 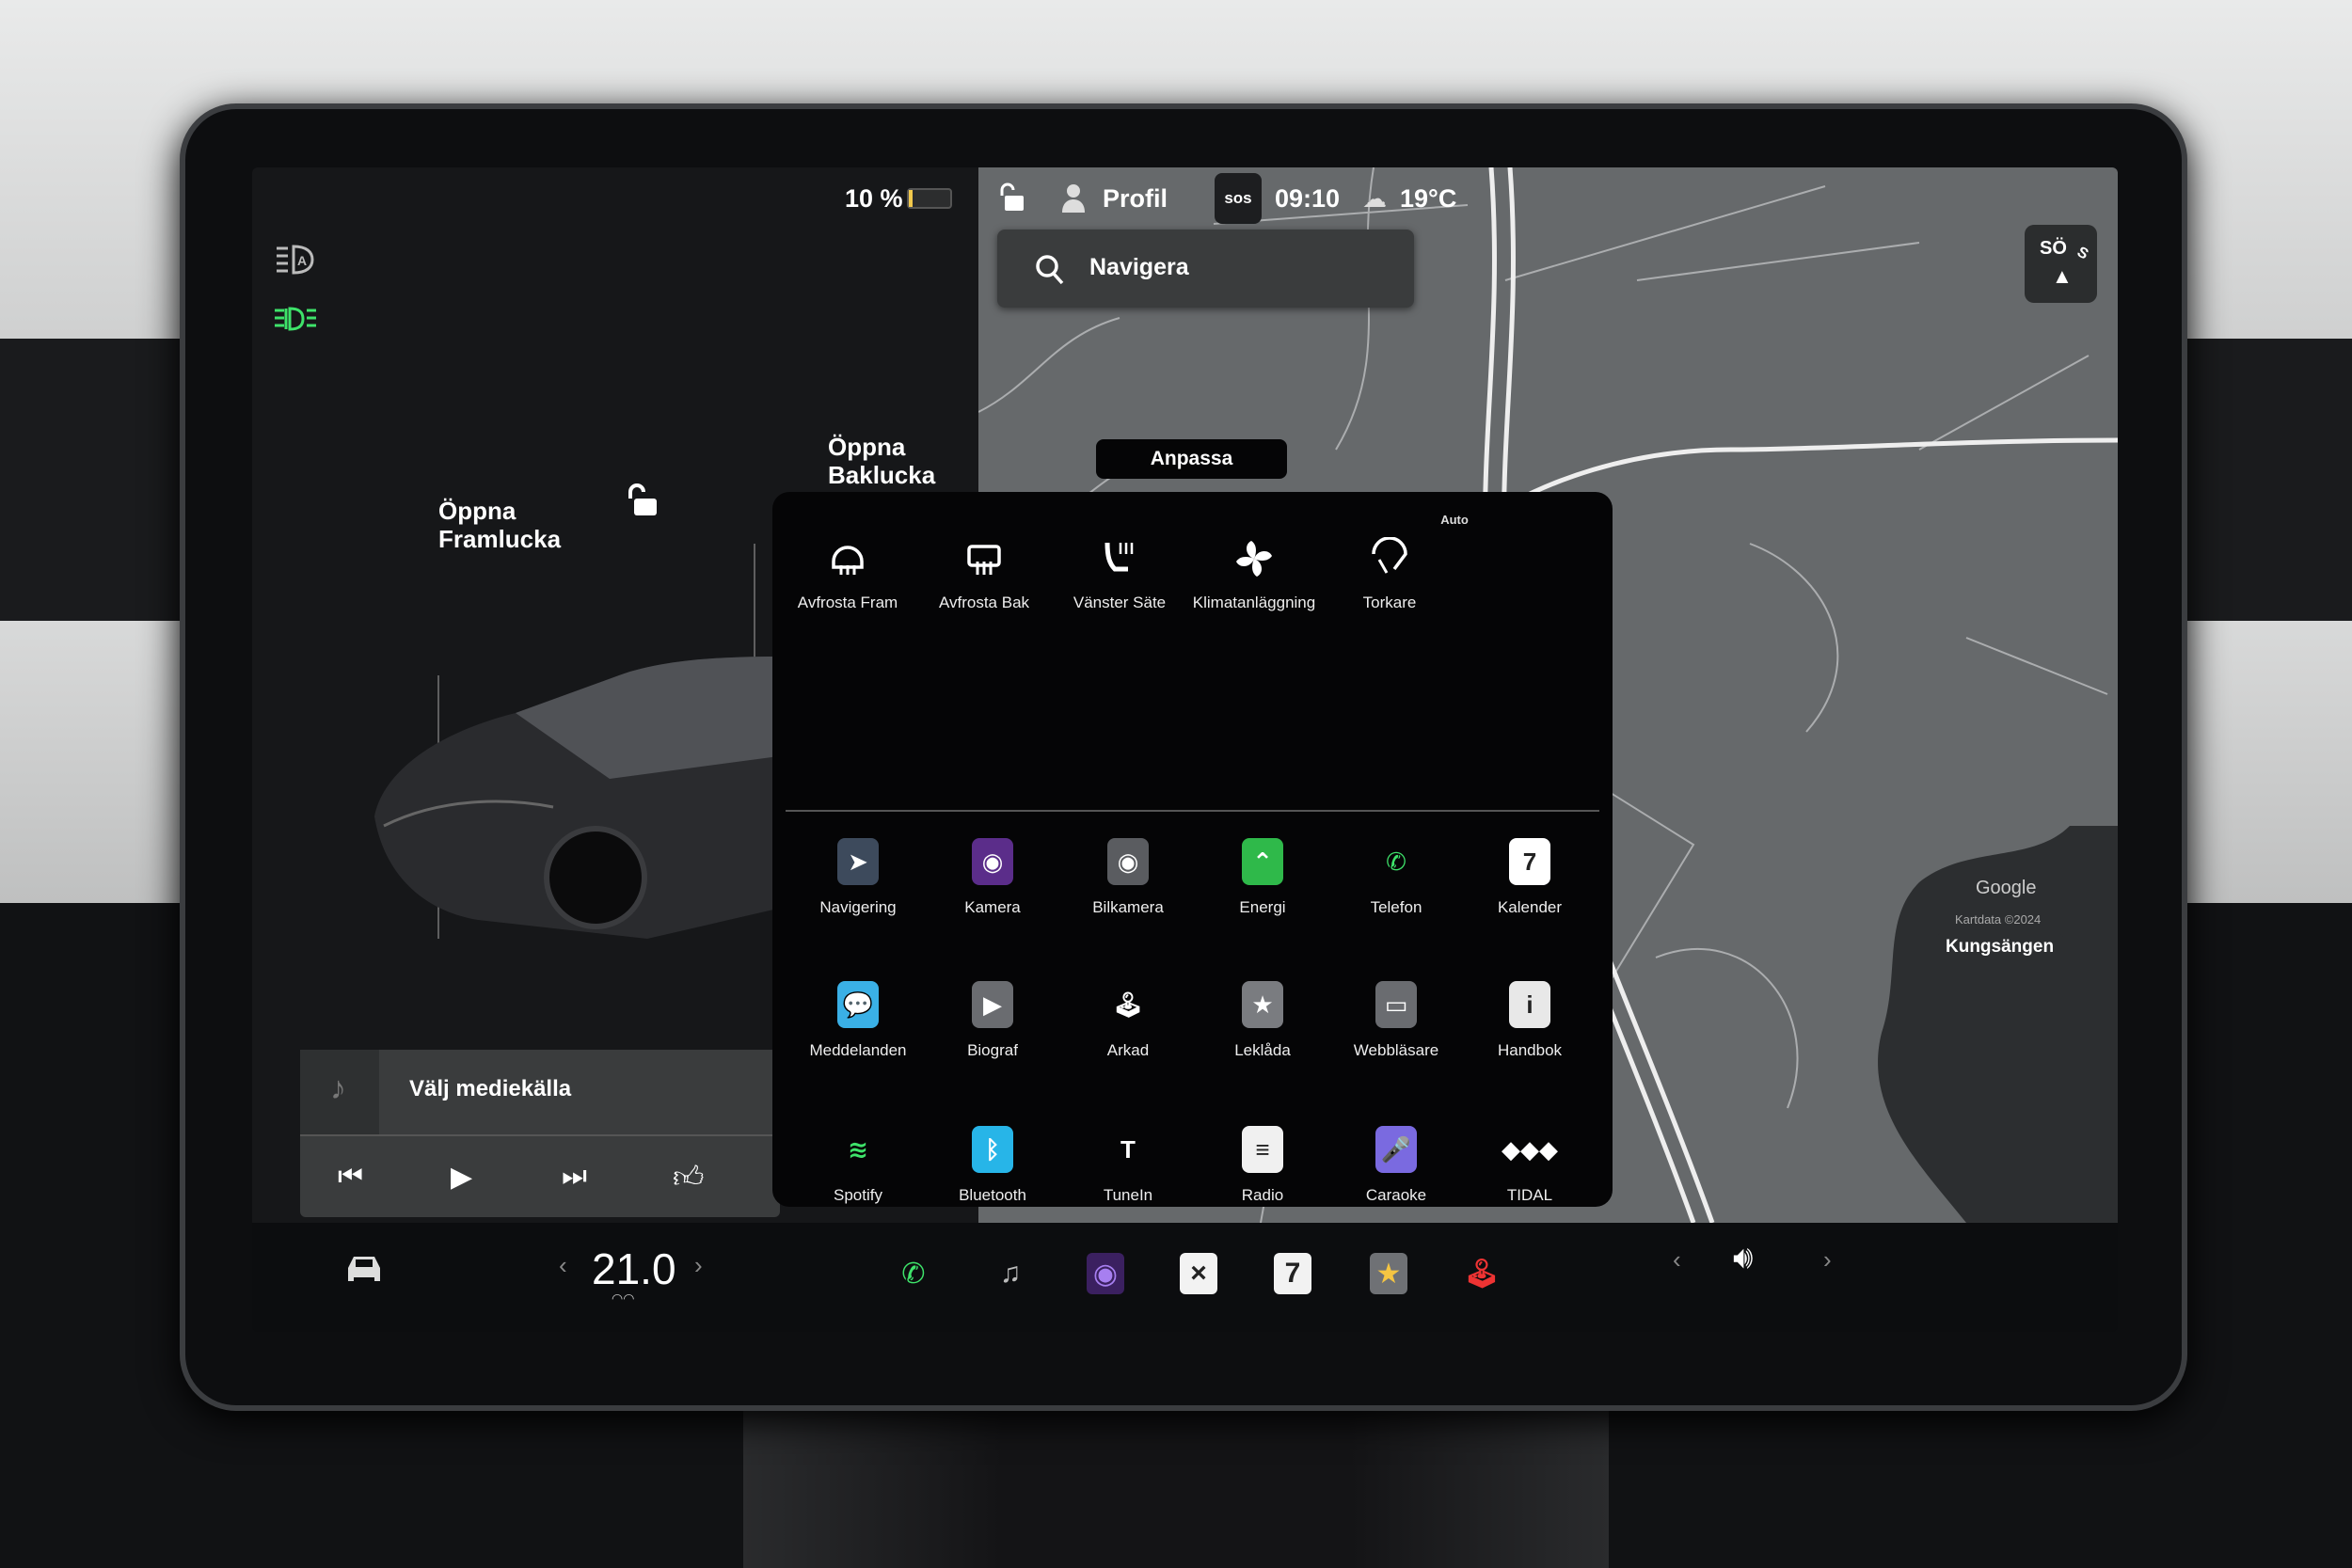 I want to click on profile-button: Profil, so click(x=1135, y=199).